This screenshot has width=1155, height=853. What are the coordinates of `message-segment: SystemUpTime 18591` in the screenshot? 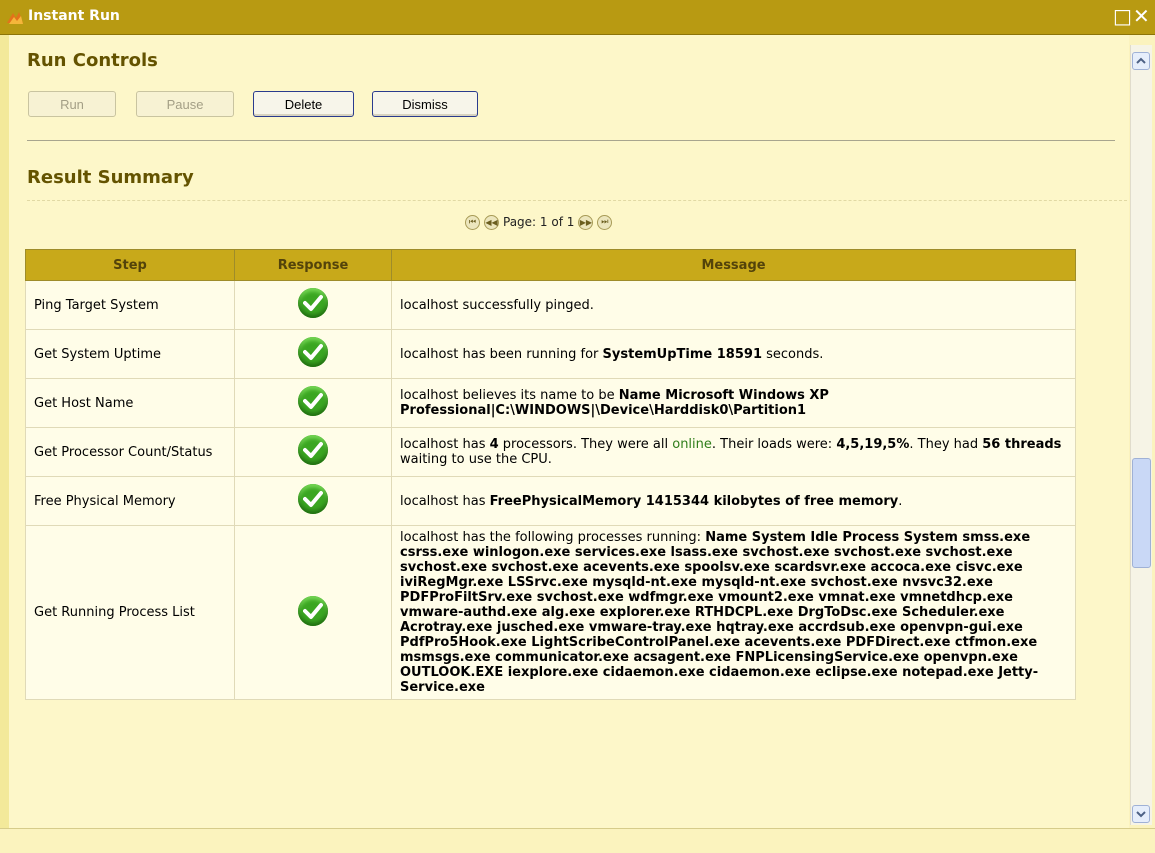 It's located at (682, 354).